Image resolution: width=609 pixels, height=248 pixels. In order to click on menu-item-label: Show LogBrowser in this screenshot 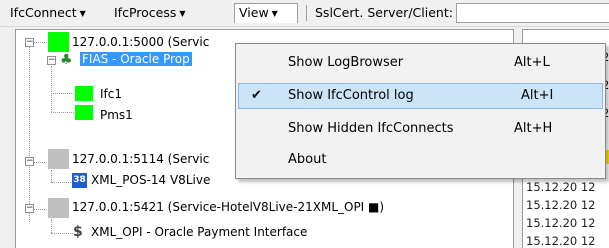, I will do `click(346, 62)`.